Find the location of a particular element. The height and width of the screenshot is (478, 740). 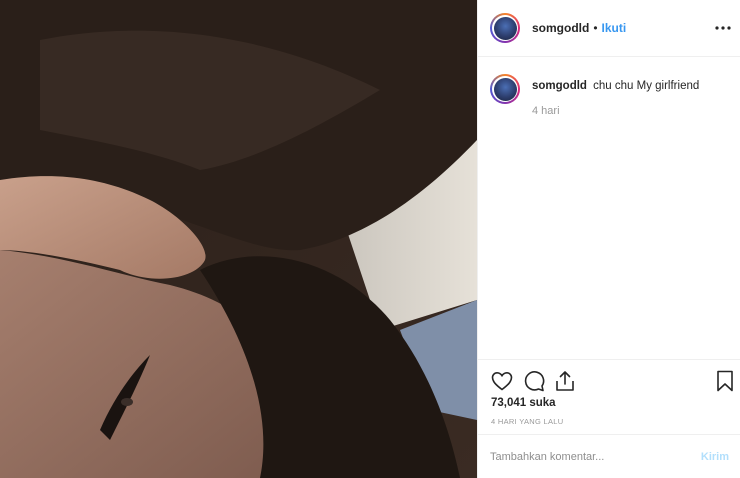

bookmark-icon is located at coordinates (725, 381).